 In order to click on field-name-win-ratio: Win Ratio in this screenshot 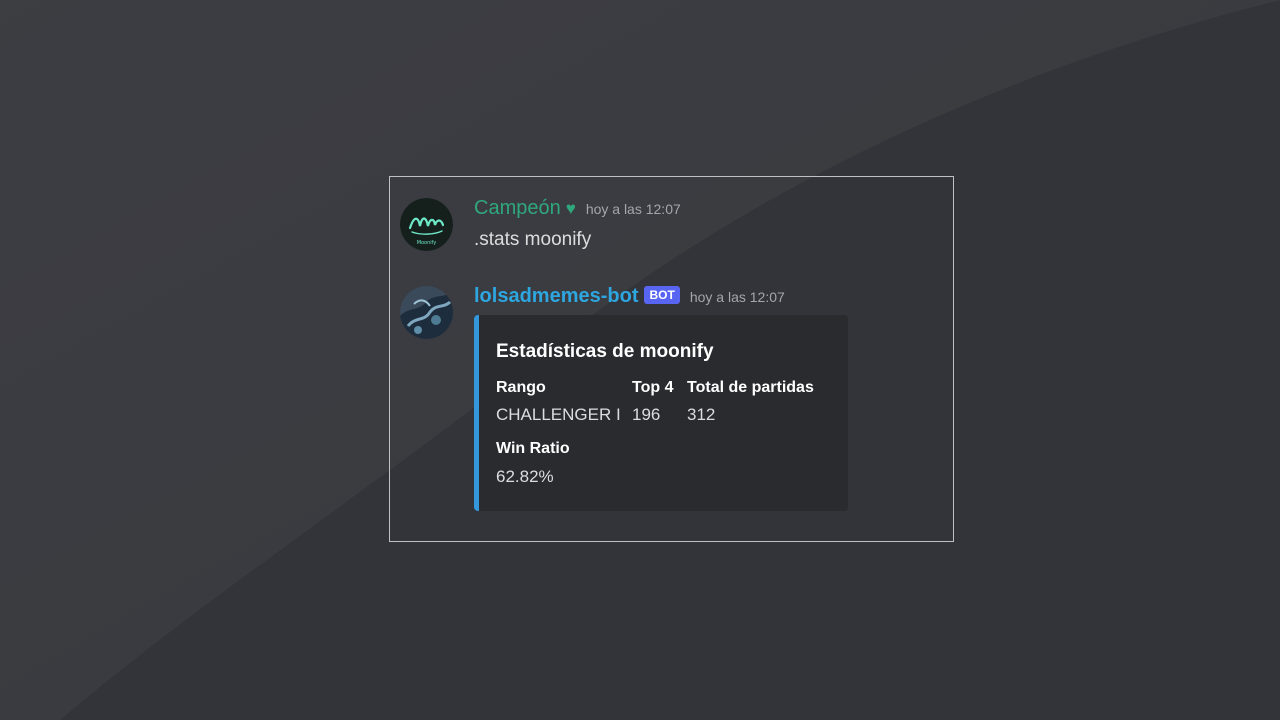, I will do `click(533, 448)`.